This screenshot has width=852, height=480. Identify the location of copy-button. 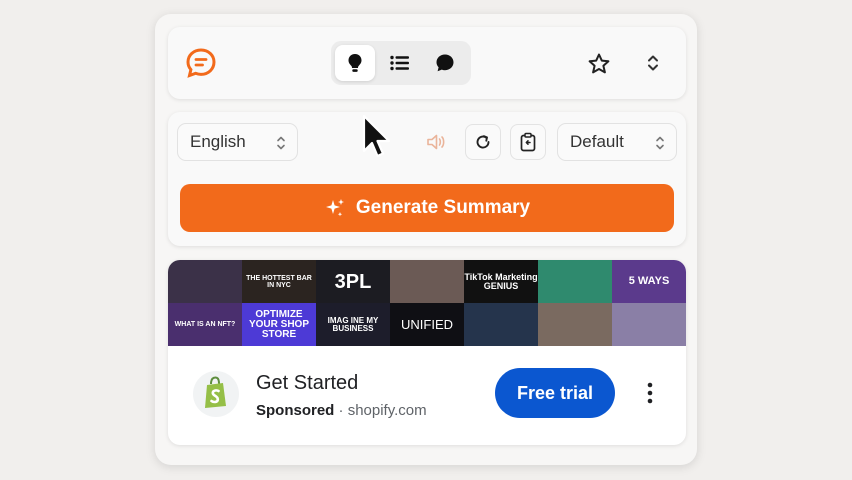
(528, 142).